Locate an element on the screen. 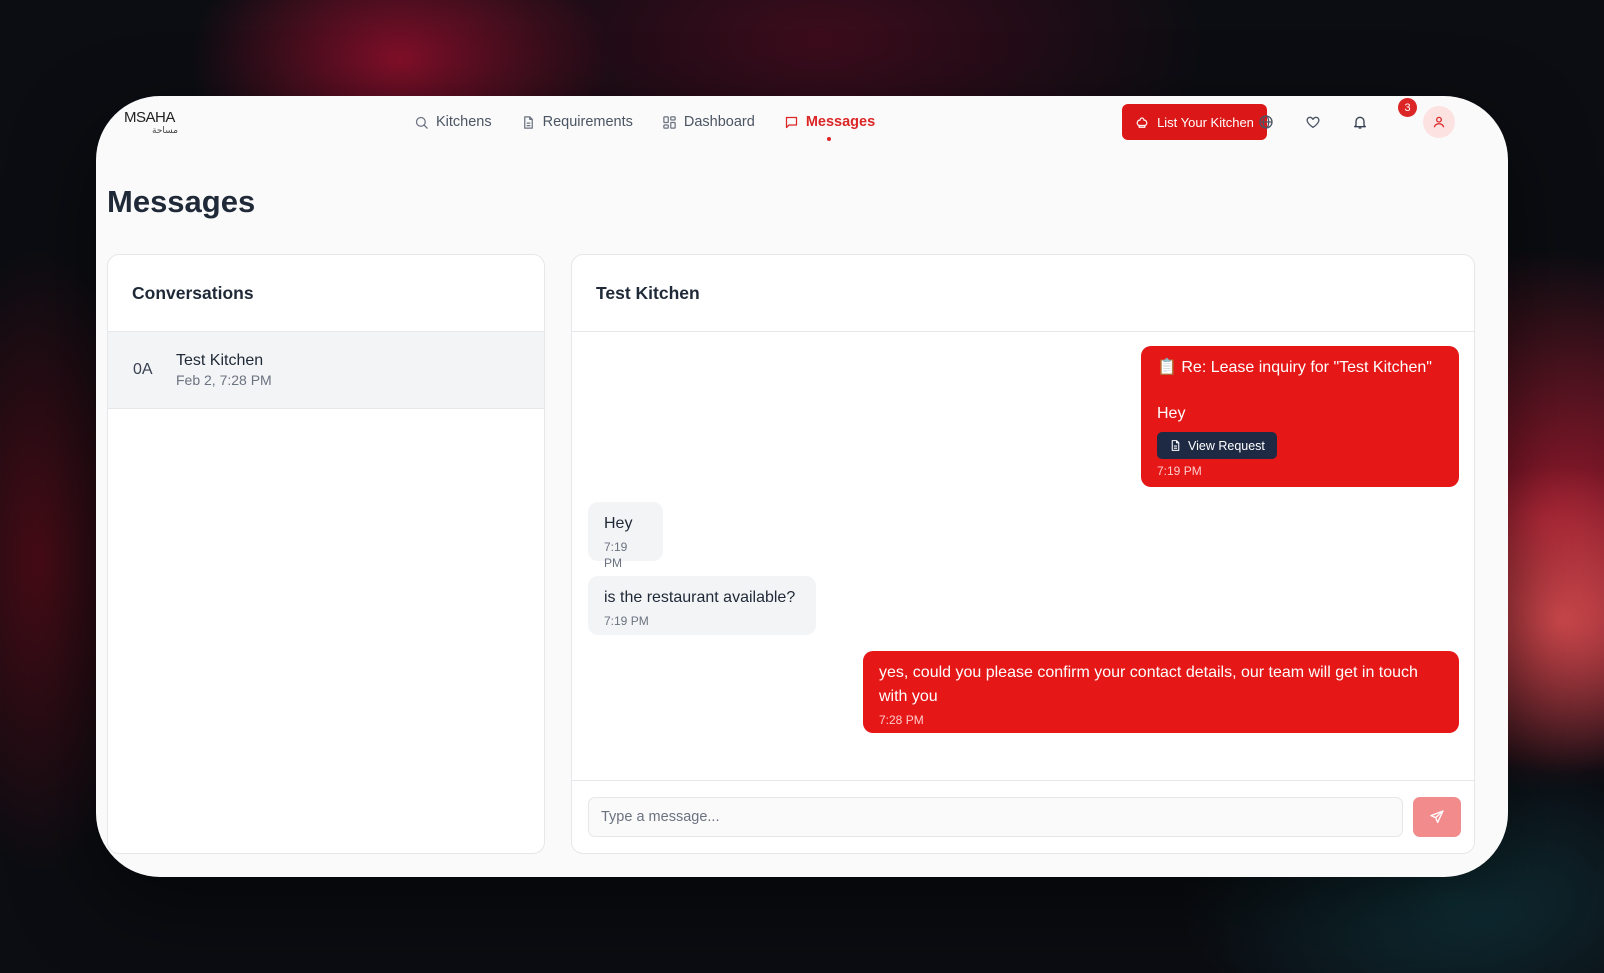 The height and width of the screenshot is (973, 1604). view-request-button: View Request is located at coordinates (1217, 445).